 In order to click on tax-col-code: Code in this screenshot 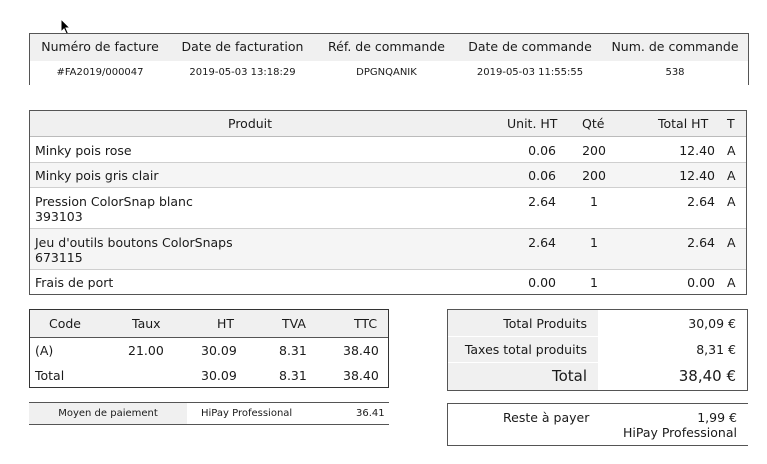, I will do `click(65, 323)`.